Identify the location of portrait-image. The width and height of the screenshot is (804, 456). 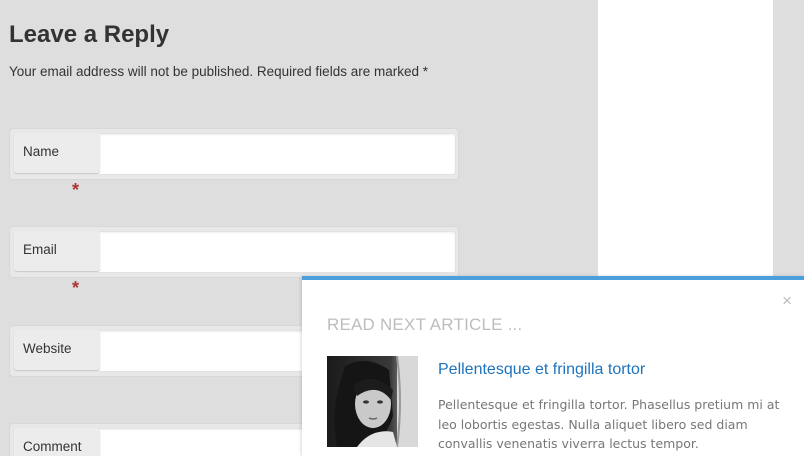
(372, 401).